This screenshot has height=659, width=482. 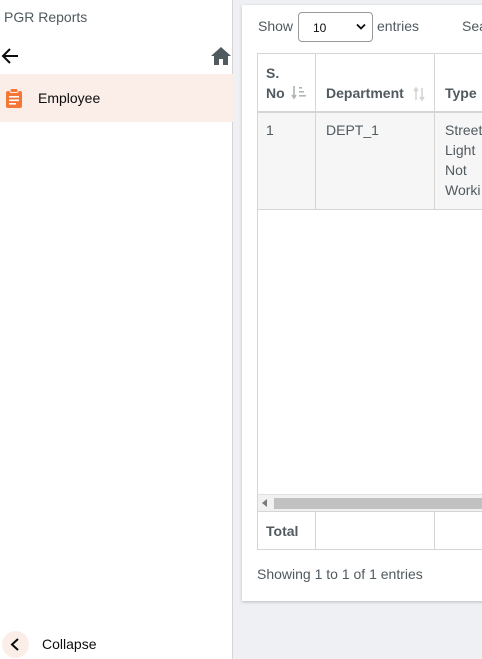 What do you see at coordinates (472, 26) in the screenshot?
I see `search-label: Sea` at bounding box center [472, 26].